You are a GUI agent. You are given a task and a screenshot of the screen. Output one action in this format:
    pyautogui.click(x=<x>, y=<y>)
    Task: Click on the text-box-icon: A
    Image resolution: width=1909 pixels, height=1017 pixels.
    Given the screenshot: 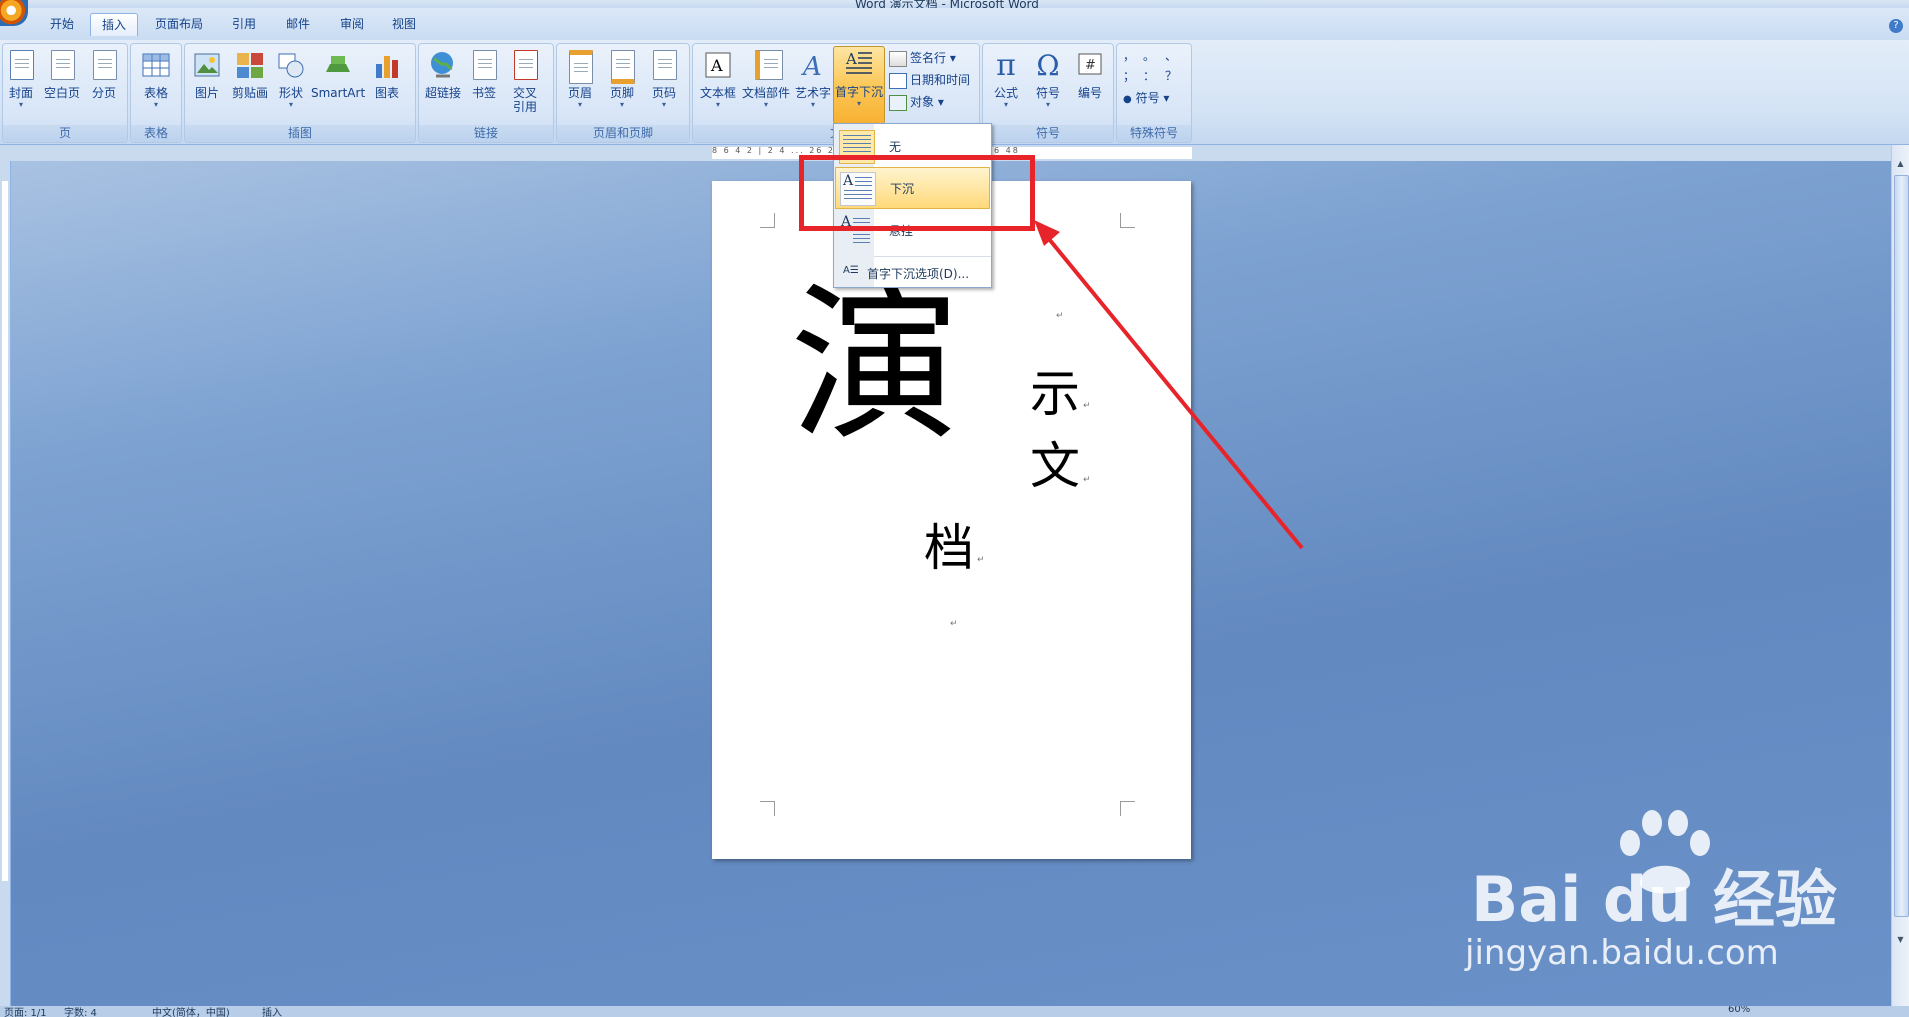 What is the action you would take?
    pyautogui.click(x=718, y=66)
    